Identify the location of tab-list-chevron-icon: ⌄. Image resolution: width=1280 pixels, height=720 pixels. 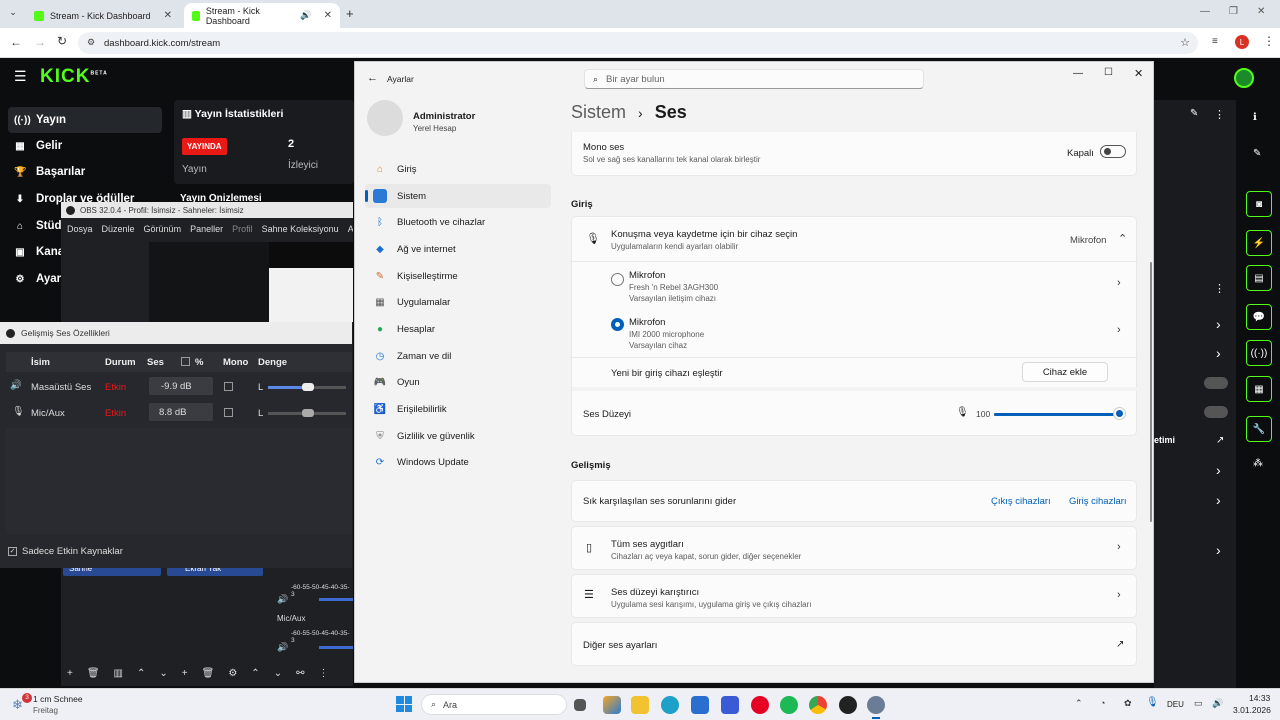
(13, 14).